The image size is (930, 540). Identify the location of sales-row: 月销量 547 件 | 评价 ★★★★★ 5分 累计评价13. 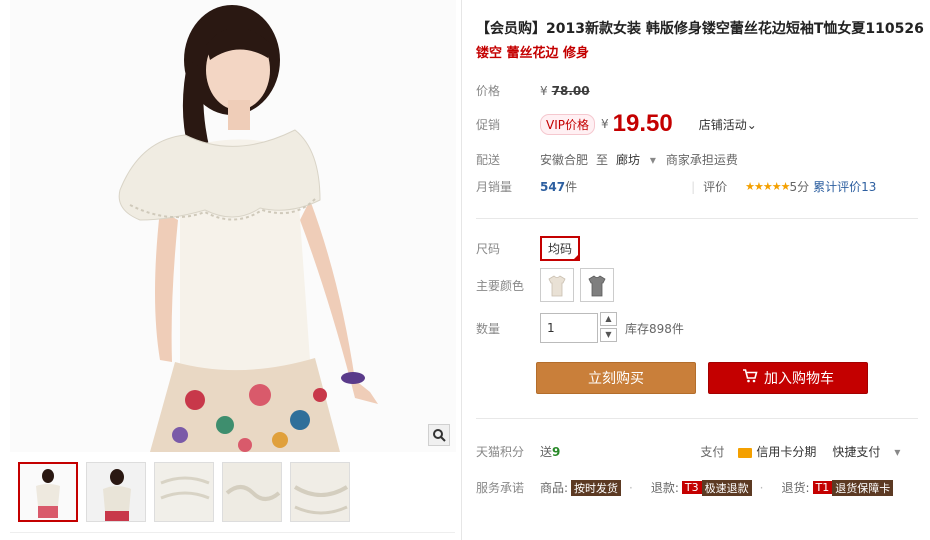
(676, 186).